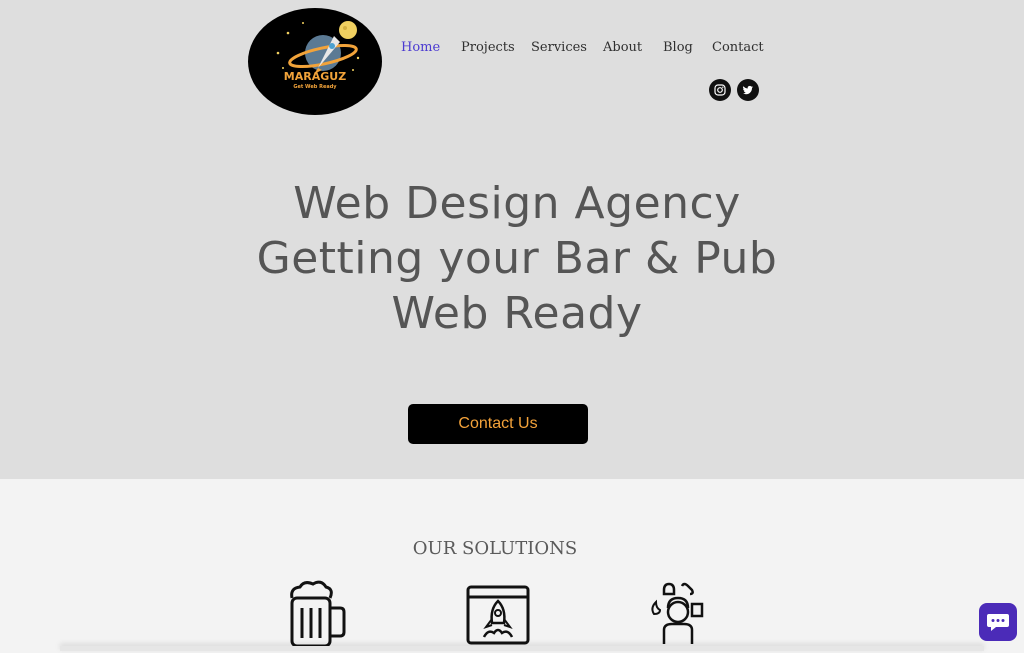 The image size is (1024, 653). I want to click on nav-item-home: Home, so click(420, 47).